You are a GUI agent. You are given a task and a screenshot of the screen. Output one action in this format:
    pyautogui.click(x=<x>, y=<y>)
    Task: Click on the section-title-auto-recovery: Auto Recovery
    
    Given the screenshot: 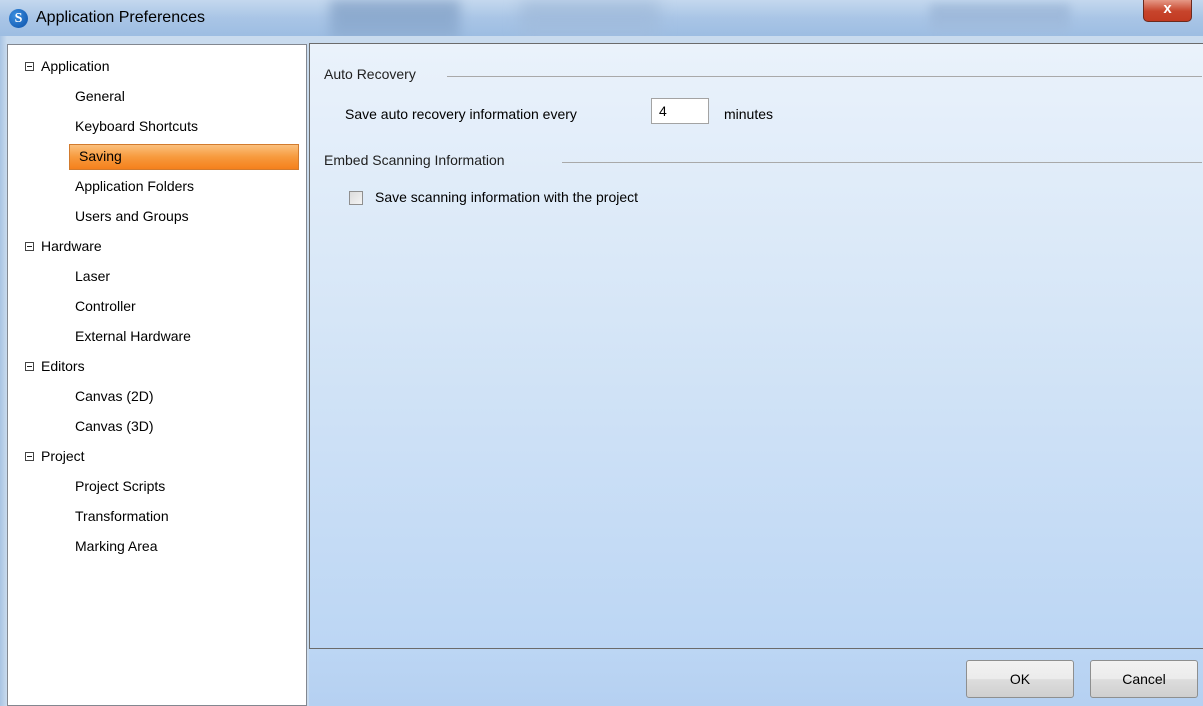 What is the action you would take?
    pyautogui.click(x=370, y=74)
    